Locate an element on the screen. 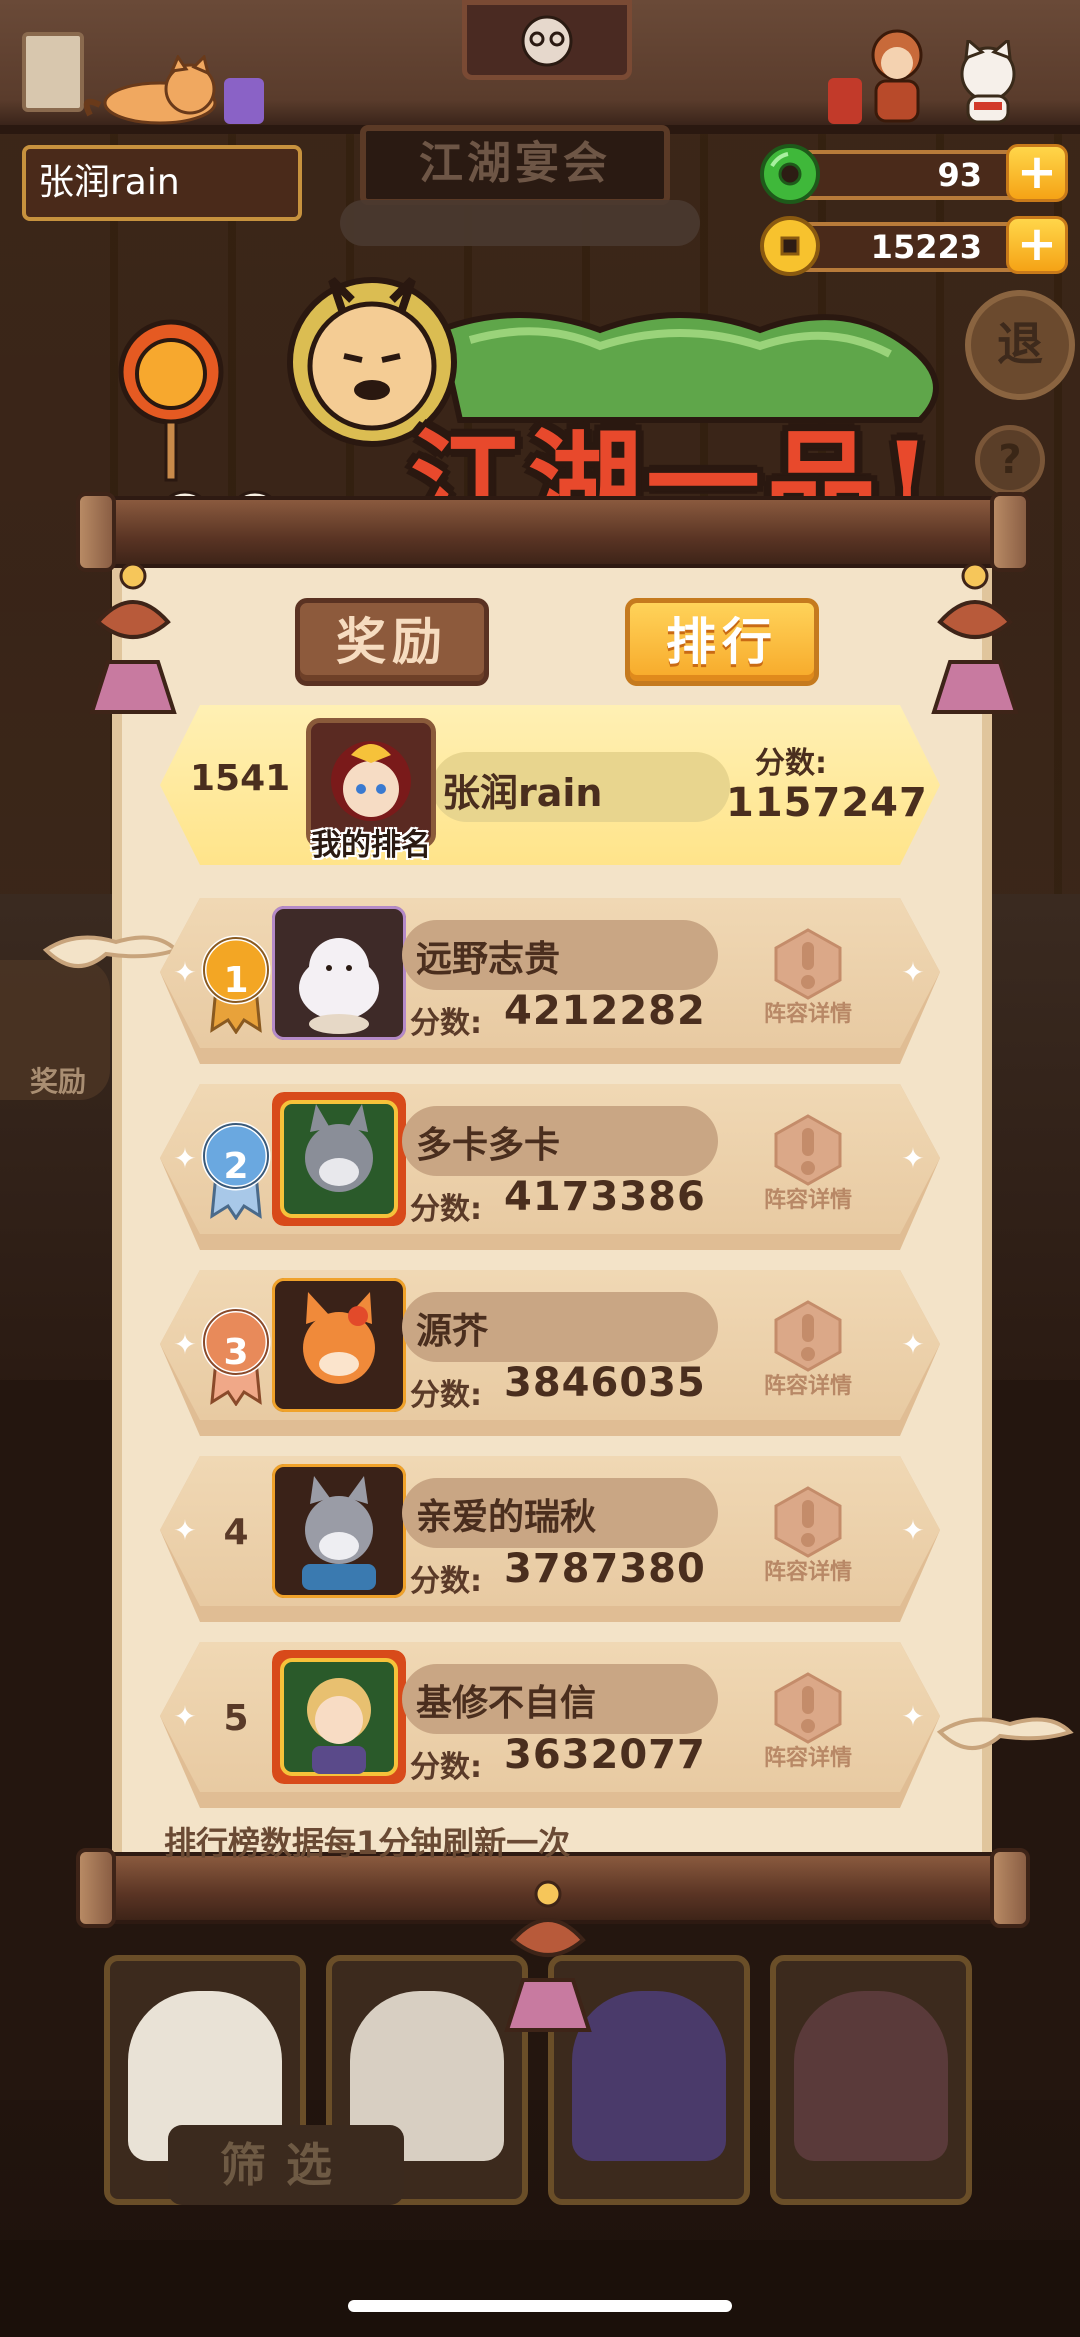 The width and height of the screenshot is (1080, 2337). my-rank-number: 1541 is located at coordinates (240, 778).